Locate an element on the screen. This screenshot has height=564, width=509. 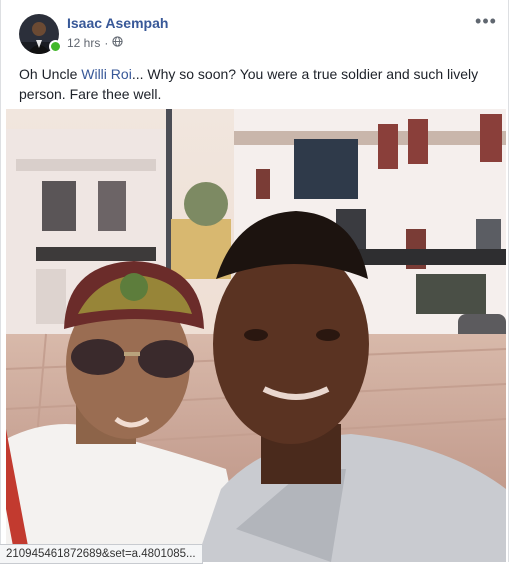
online-status-dot is located at coordinates (55, 46).